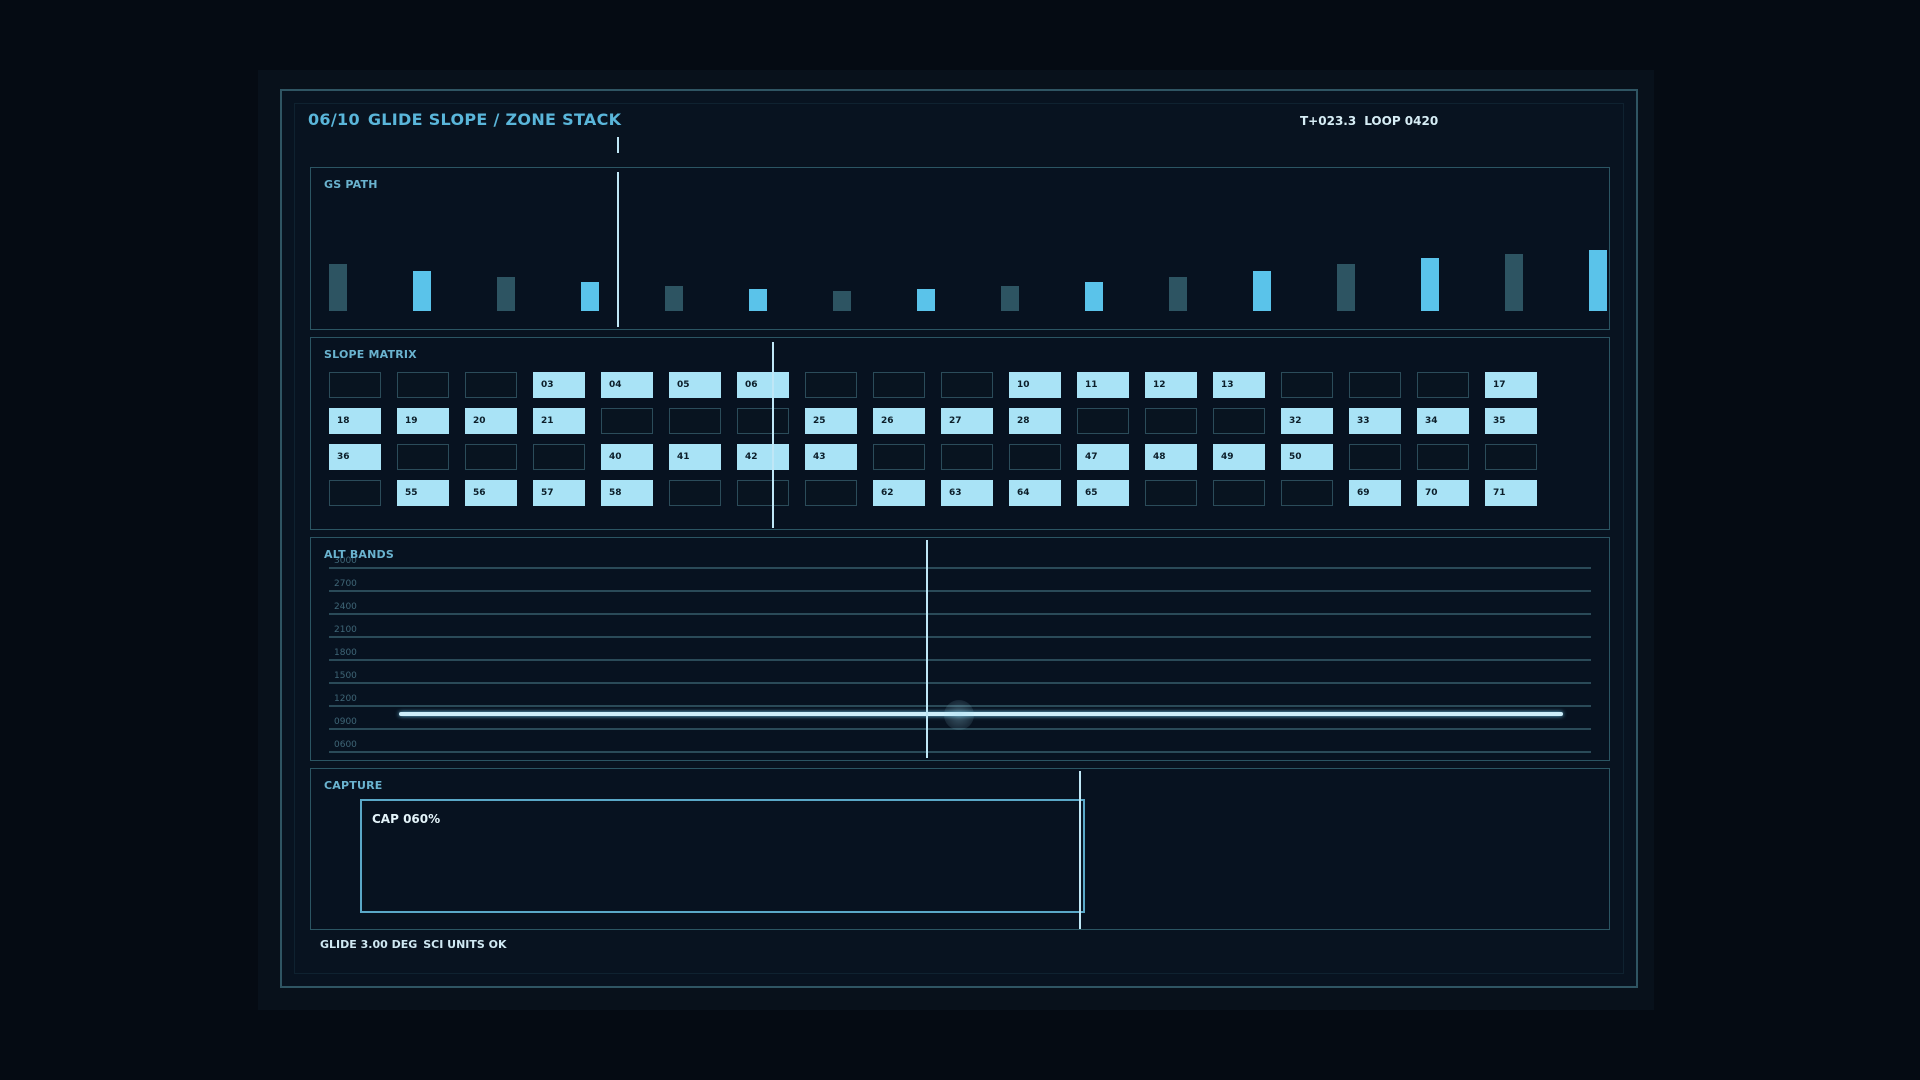 Image resolution: width=1920 pixels, height=1080 pixels. What do you see at coordinates (1511, 493) in the screenshot?
I see `matrix-cell: 71` at bounding box center [1511, 493].